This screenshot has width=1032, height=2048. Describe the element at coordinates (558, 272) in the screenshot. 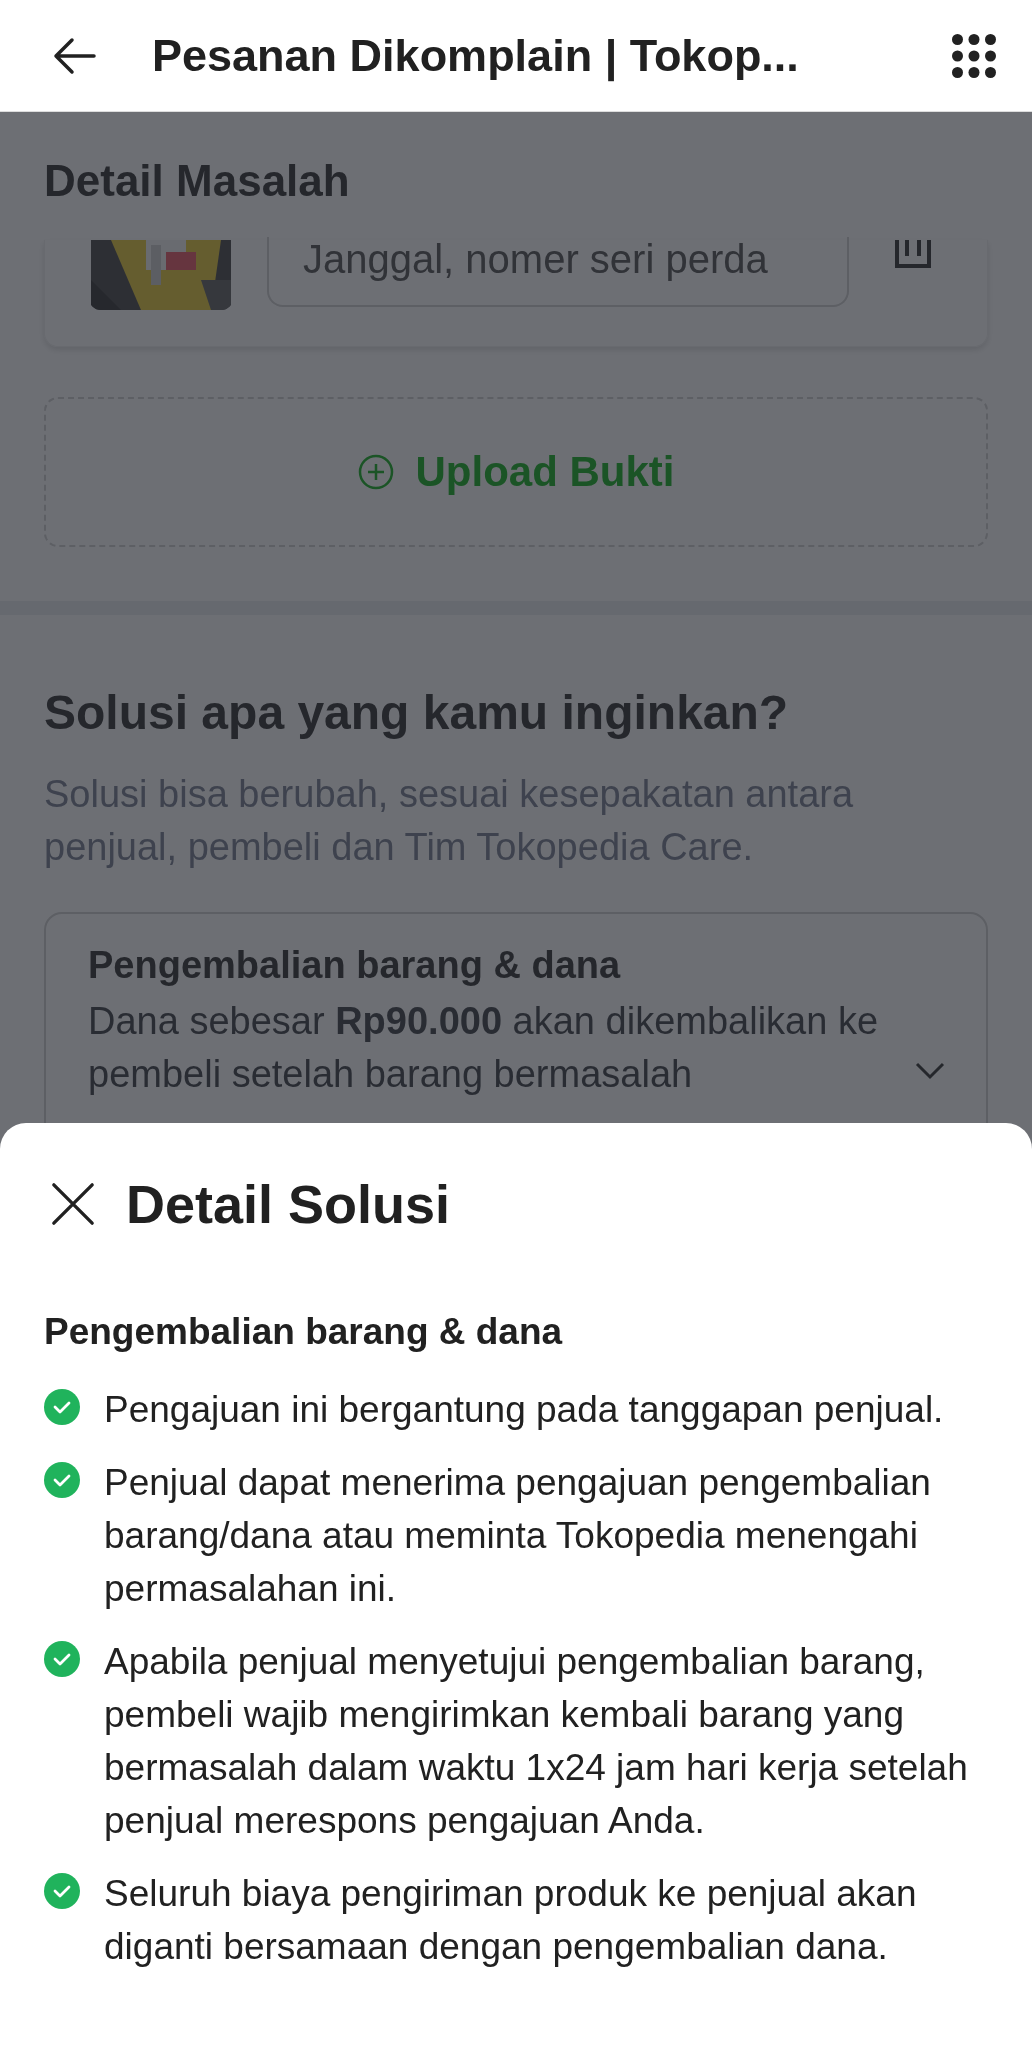

I see `description-field: Janggal, nomer seri perda` at that location.